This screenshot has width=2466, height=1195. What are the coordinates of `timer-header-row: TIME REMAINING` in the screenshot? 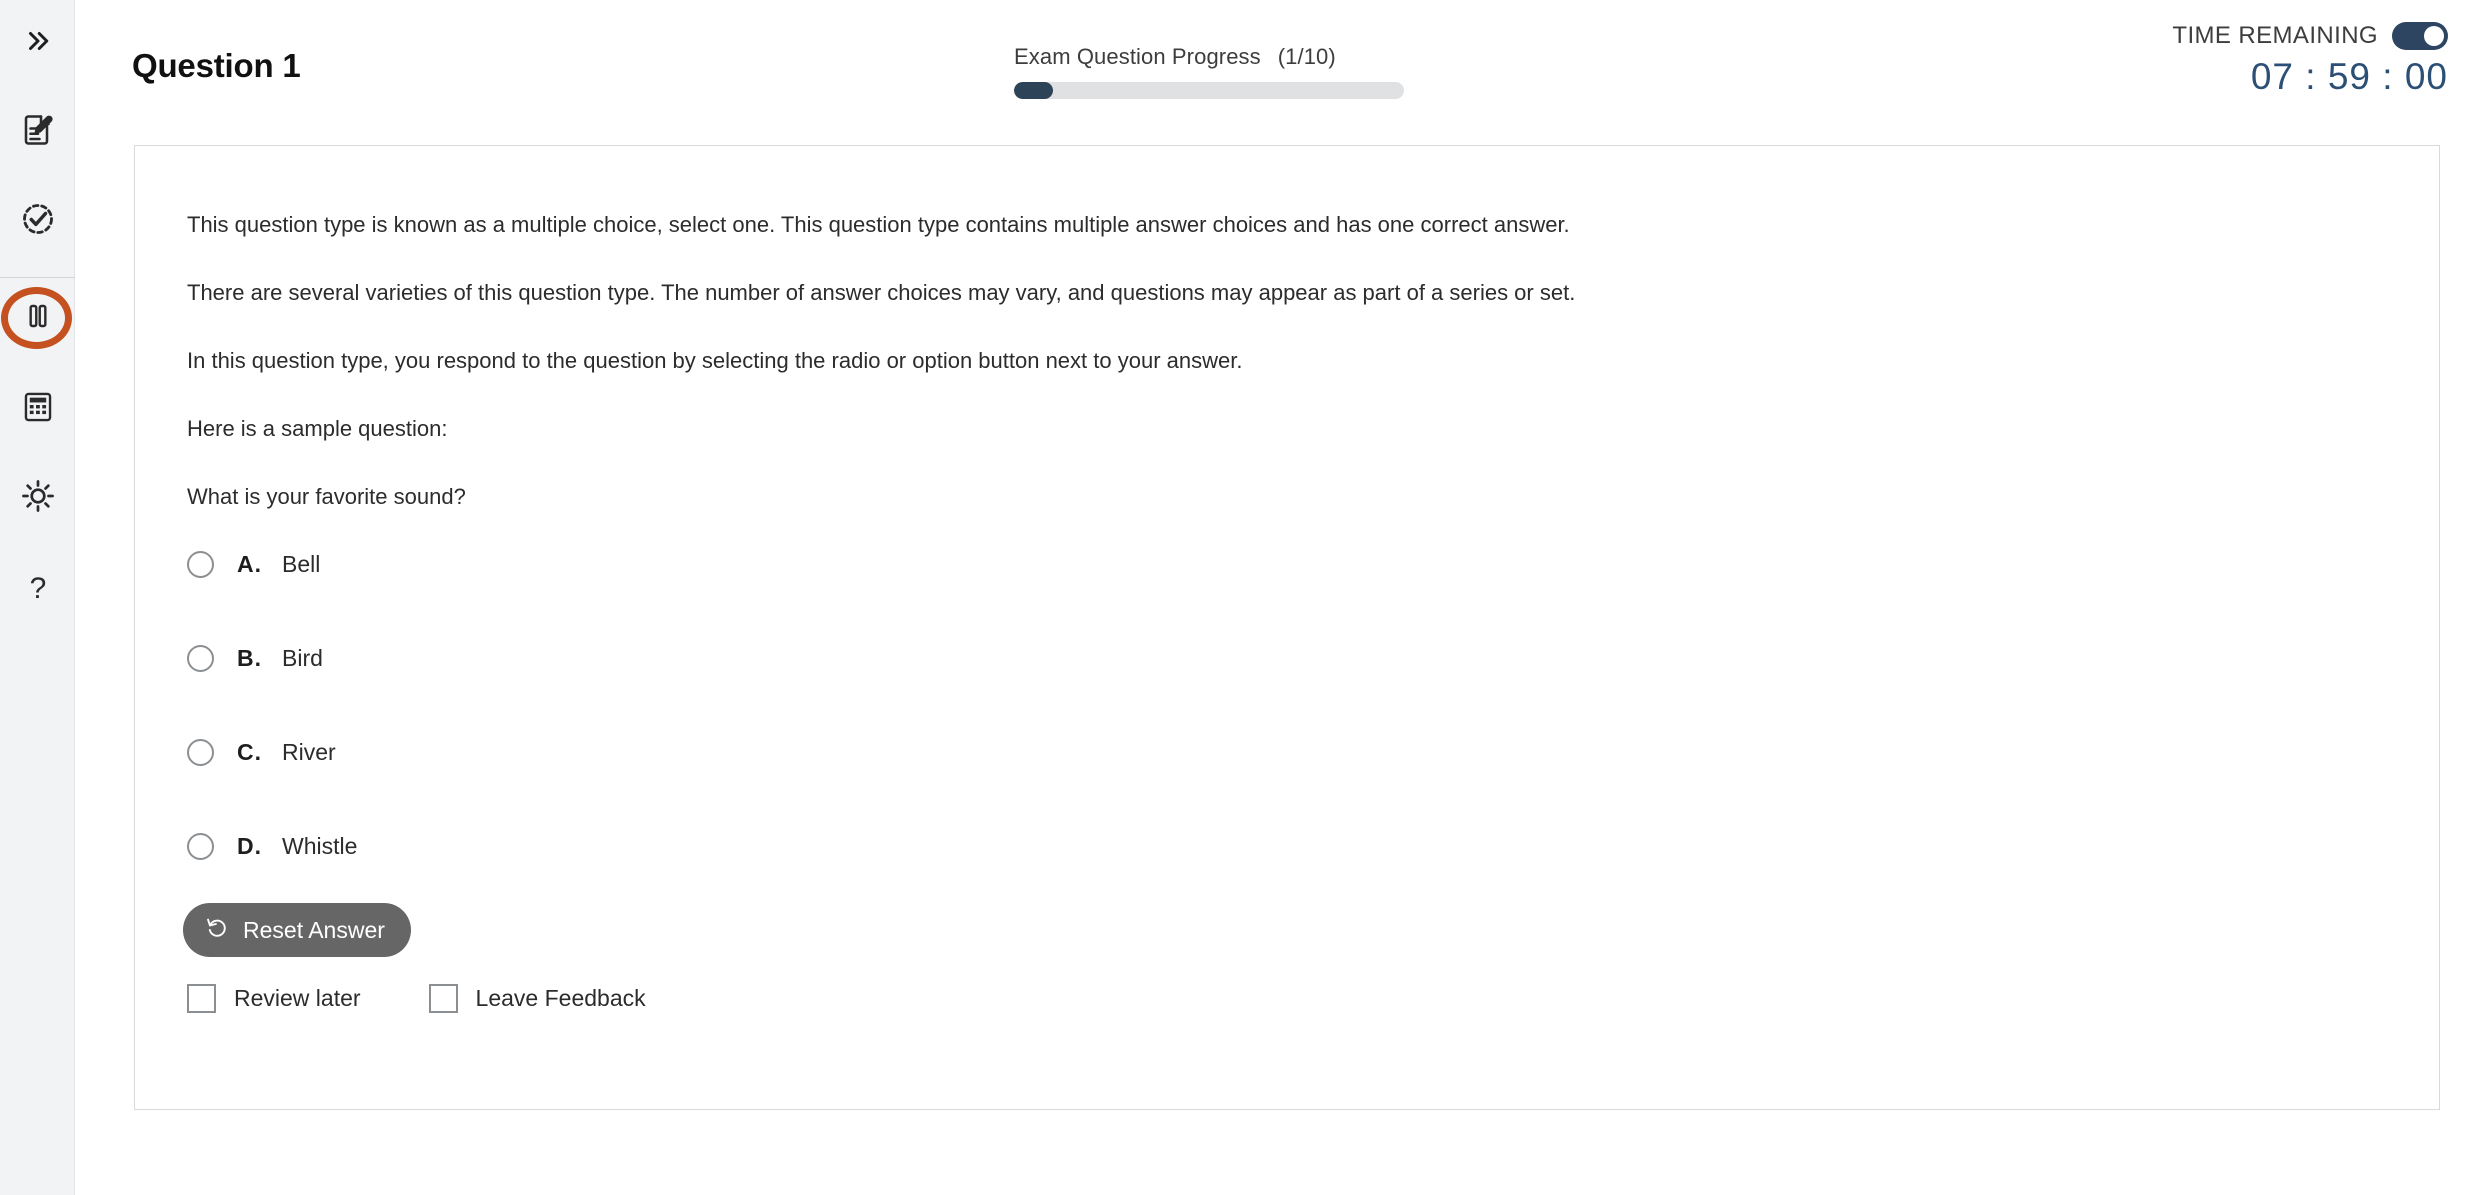 It's located at (2310, 36).